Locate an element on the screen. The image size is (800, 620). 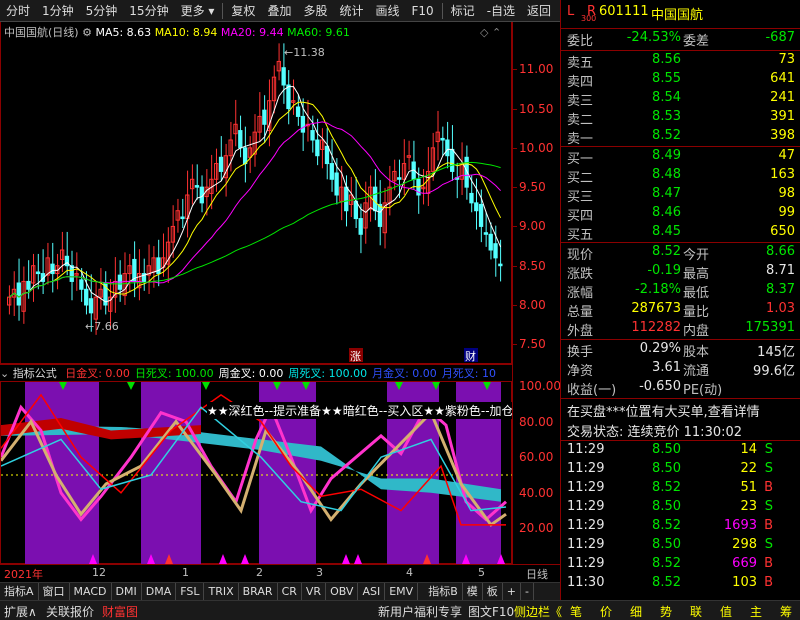
period-label: 日线 is located at coordinates (537, 574).